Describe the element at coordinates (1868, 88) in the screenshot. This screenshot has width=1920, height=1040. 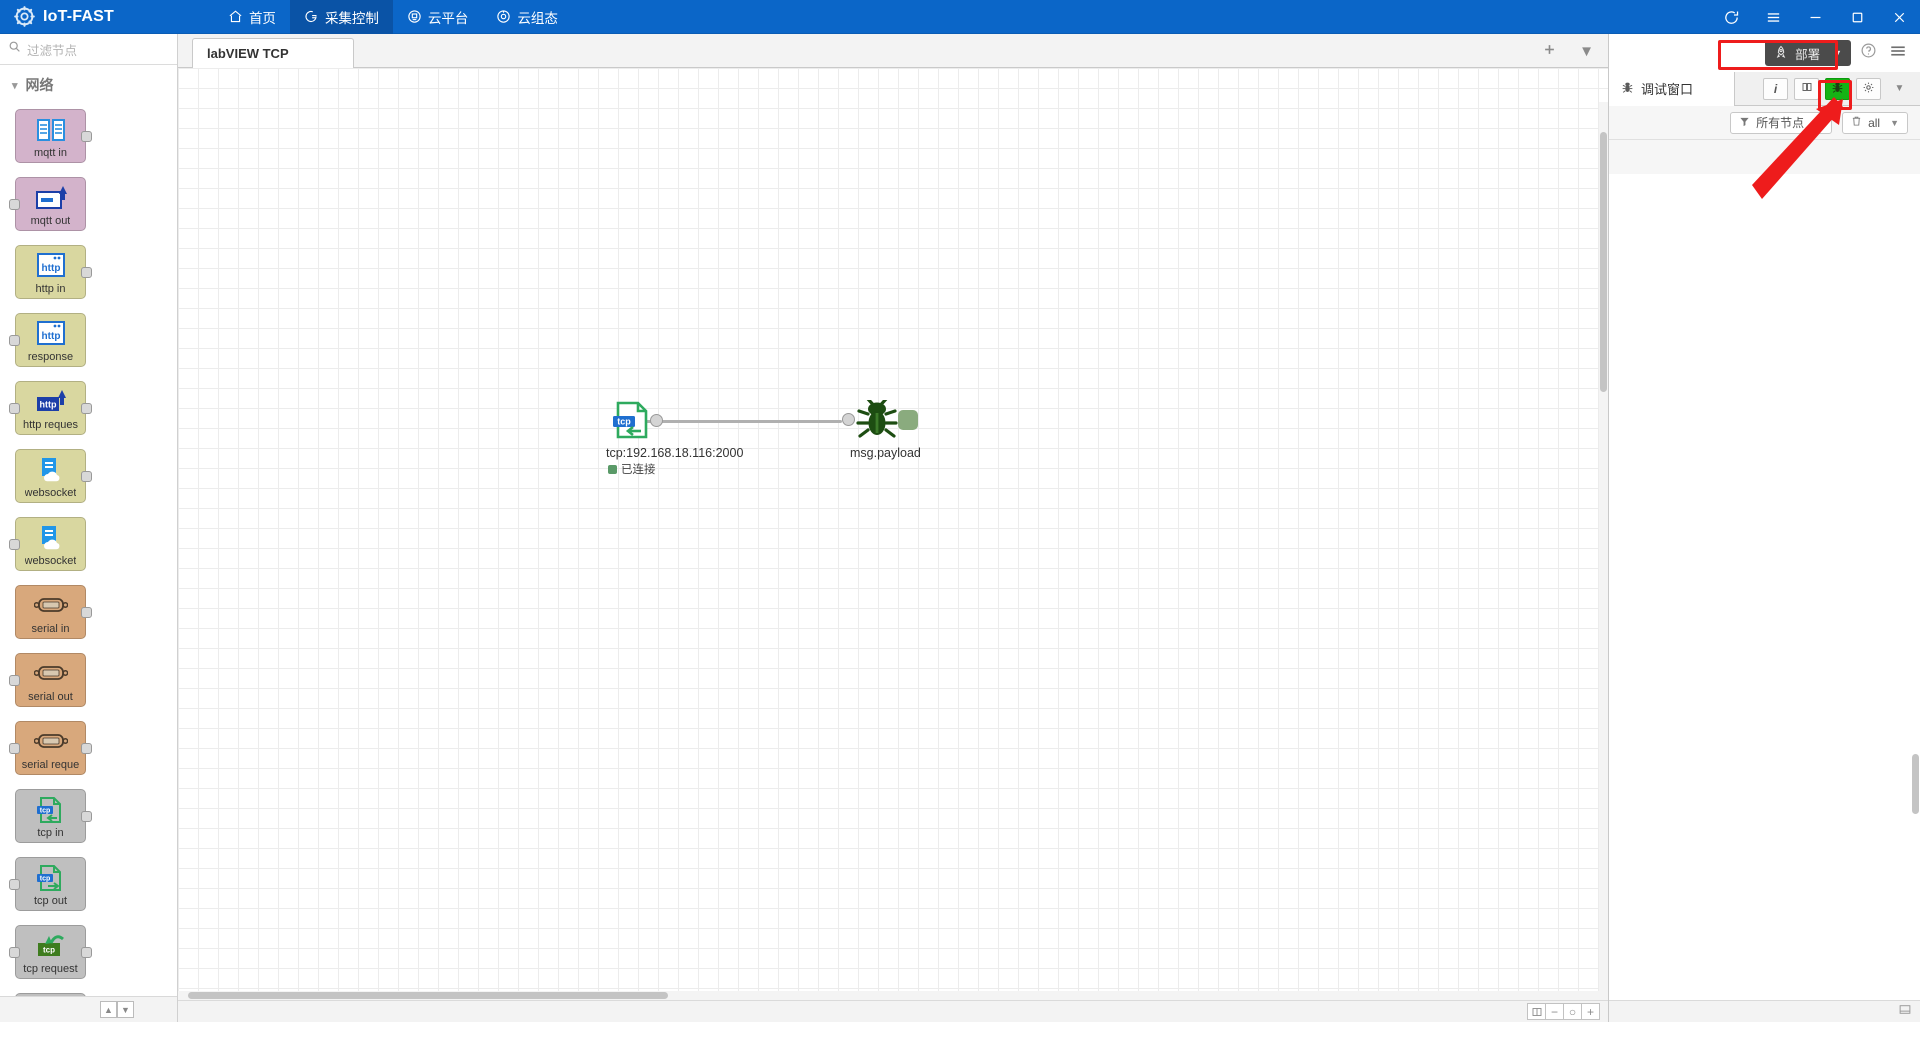
I see `config-tab-button` at that location.